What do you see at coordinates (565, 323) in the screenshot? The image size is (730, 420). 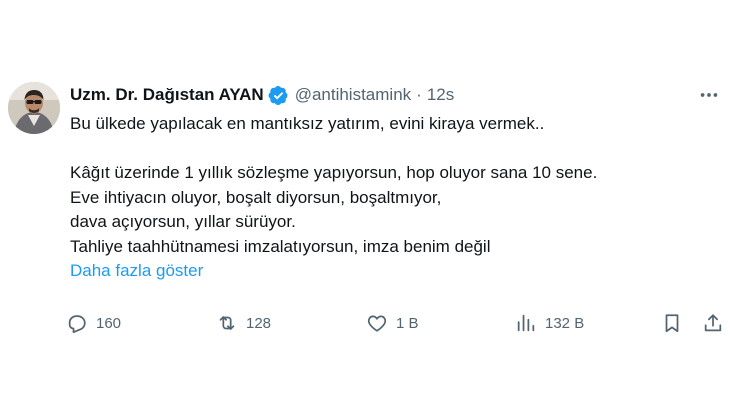 I see `views-count: 132 B` at bounding box center [565, 323].